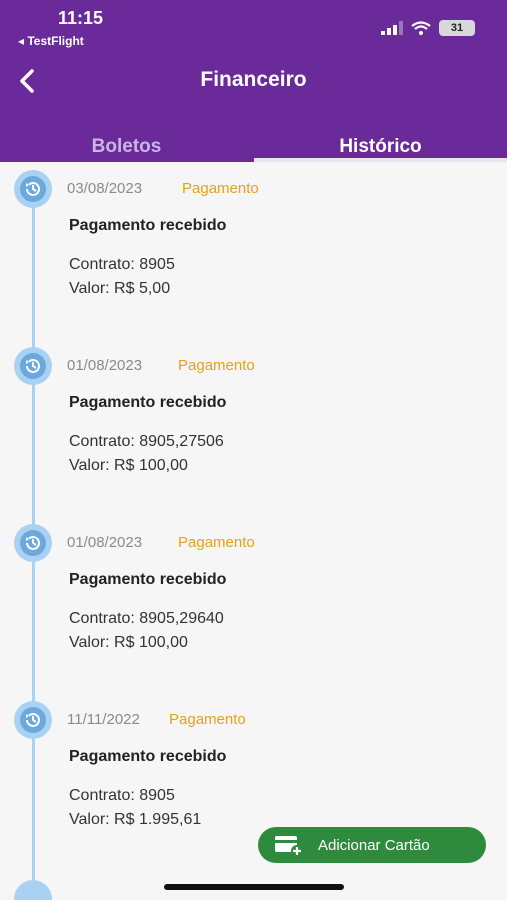  Describe the element at coordinates (457, 28) in the screenshot. I see `battery-icon: 31` at that location.